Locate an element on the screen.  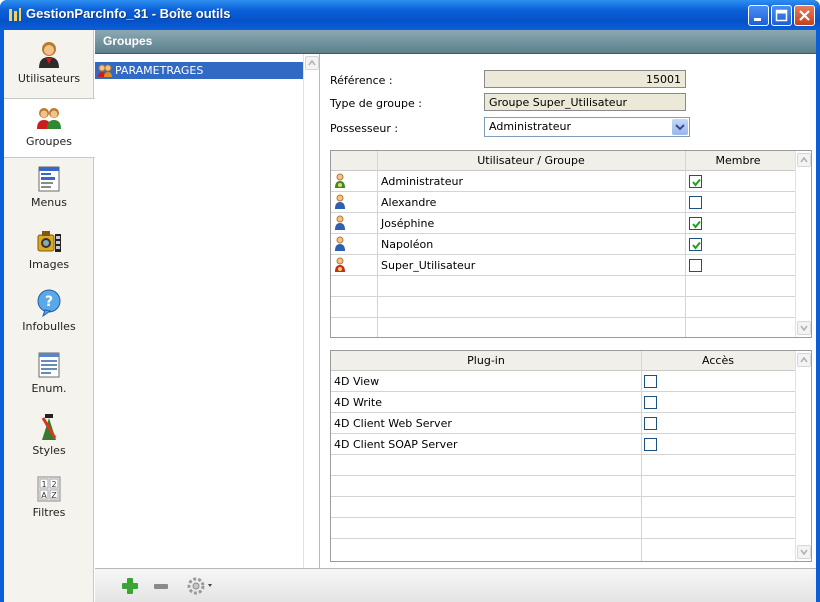
maximize-button is located at coordinates (781, 15).